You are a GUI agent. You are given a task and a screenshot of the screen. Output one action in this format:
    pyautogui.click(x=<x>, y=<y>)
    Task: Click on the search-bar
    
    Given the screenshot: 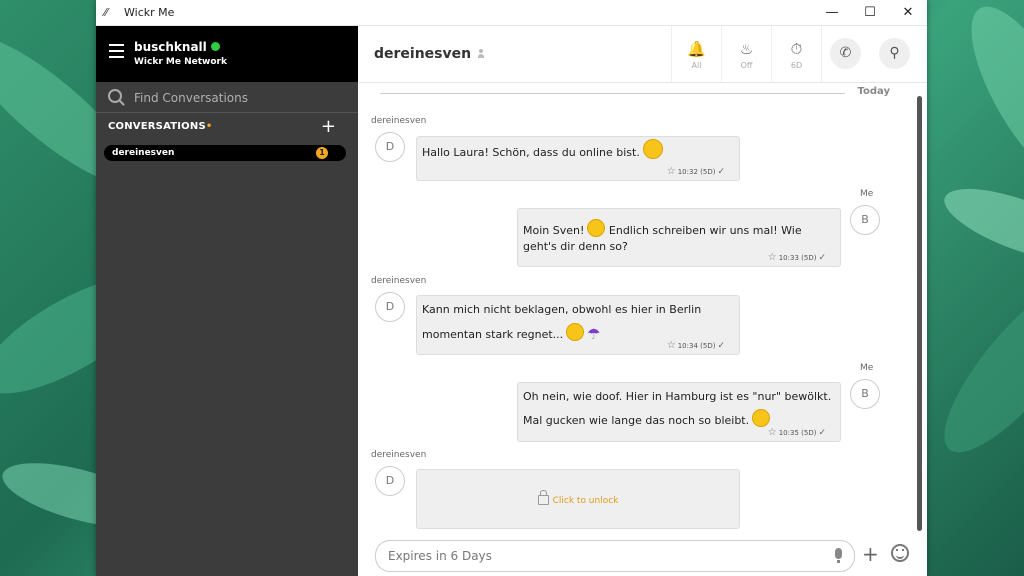 What is the action you would take?
    pyautogui.click(x=227, y=97)
    